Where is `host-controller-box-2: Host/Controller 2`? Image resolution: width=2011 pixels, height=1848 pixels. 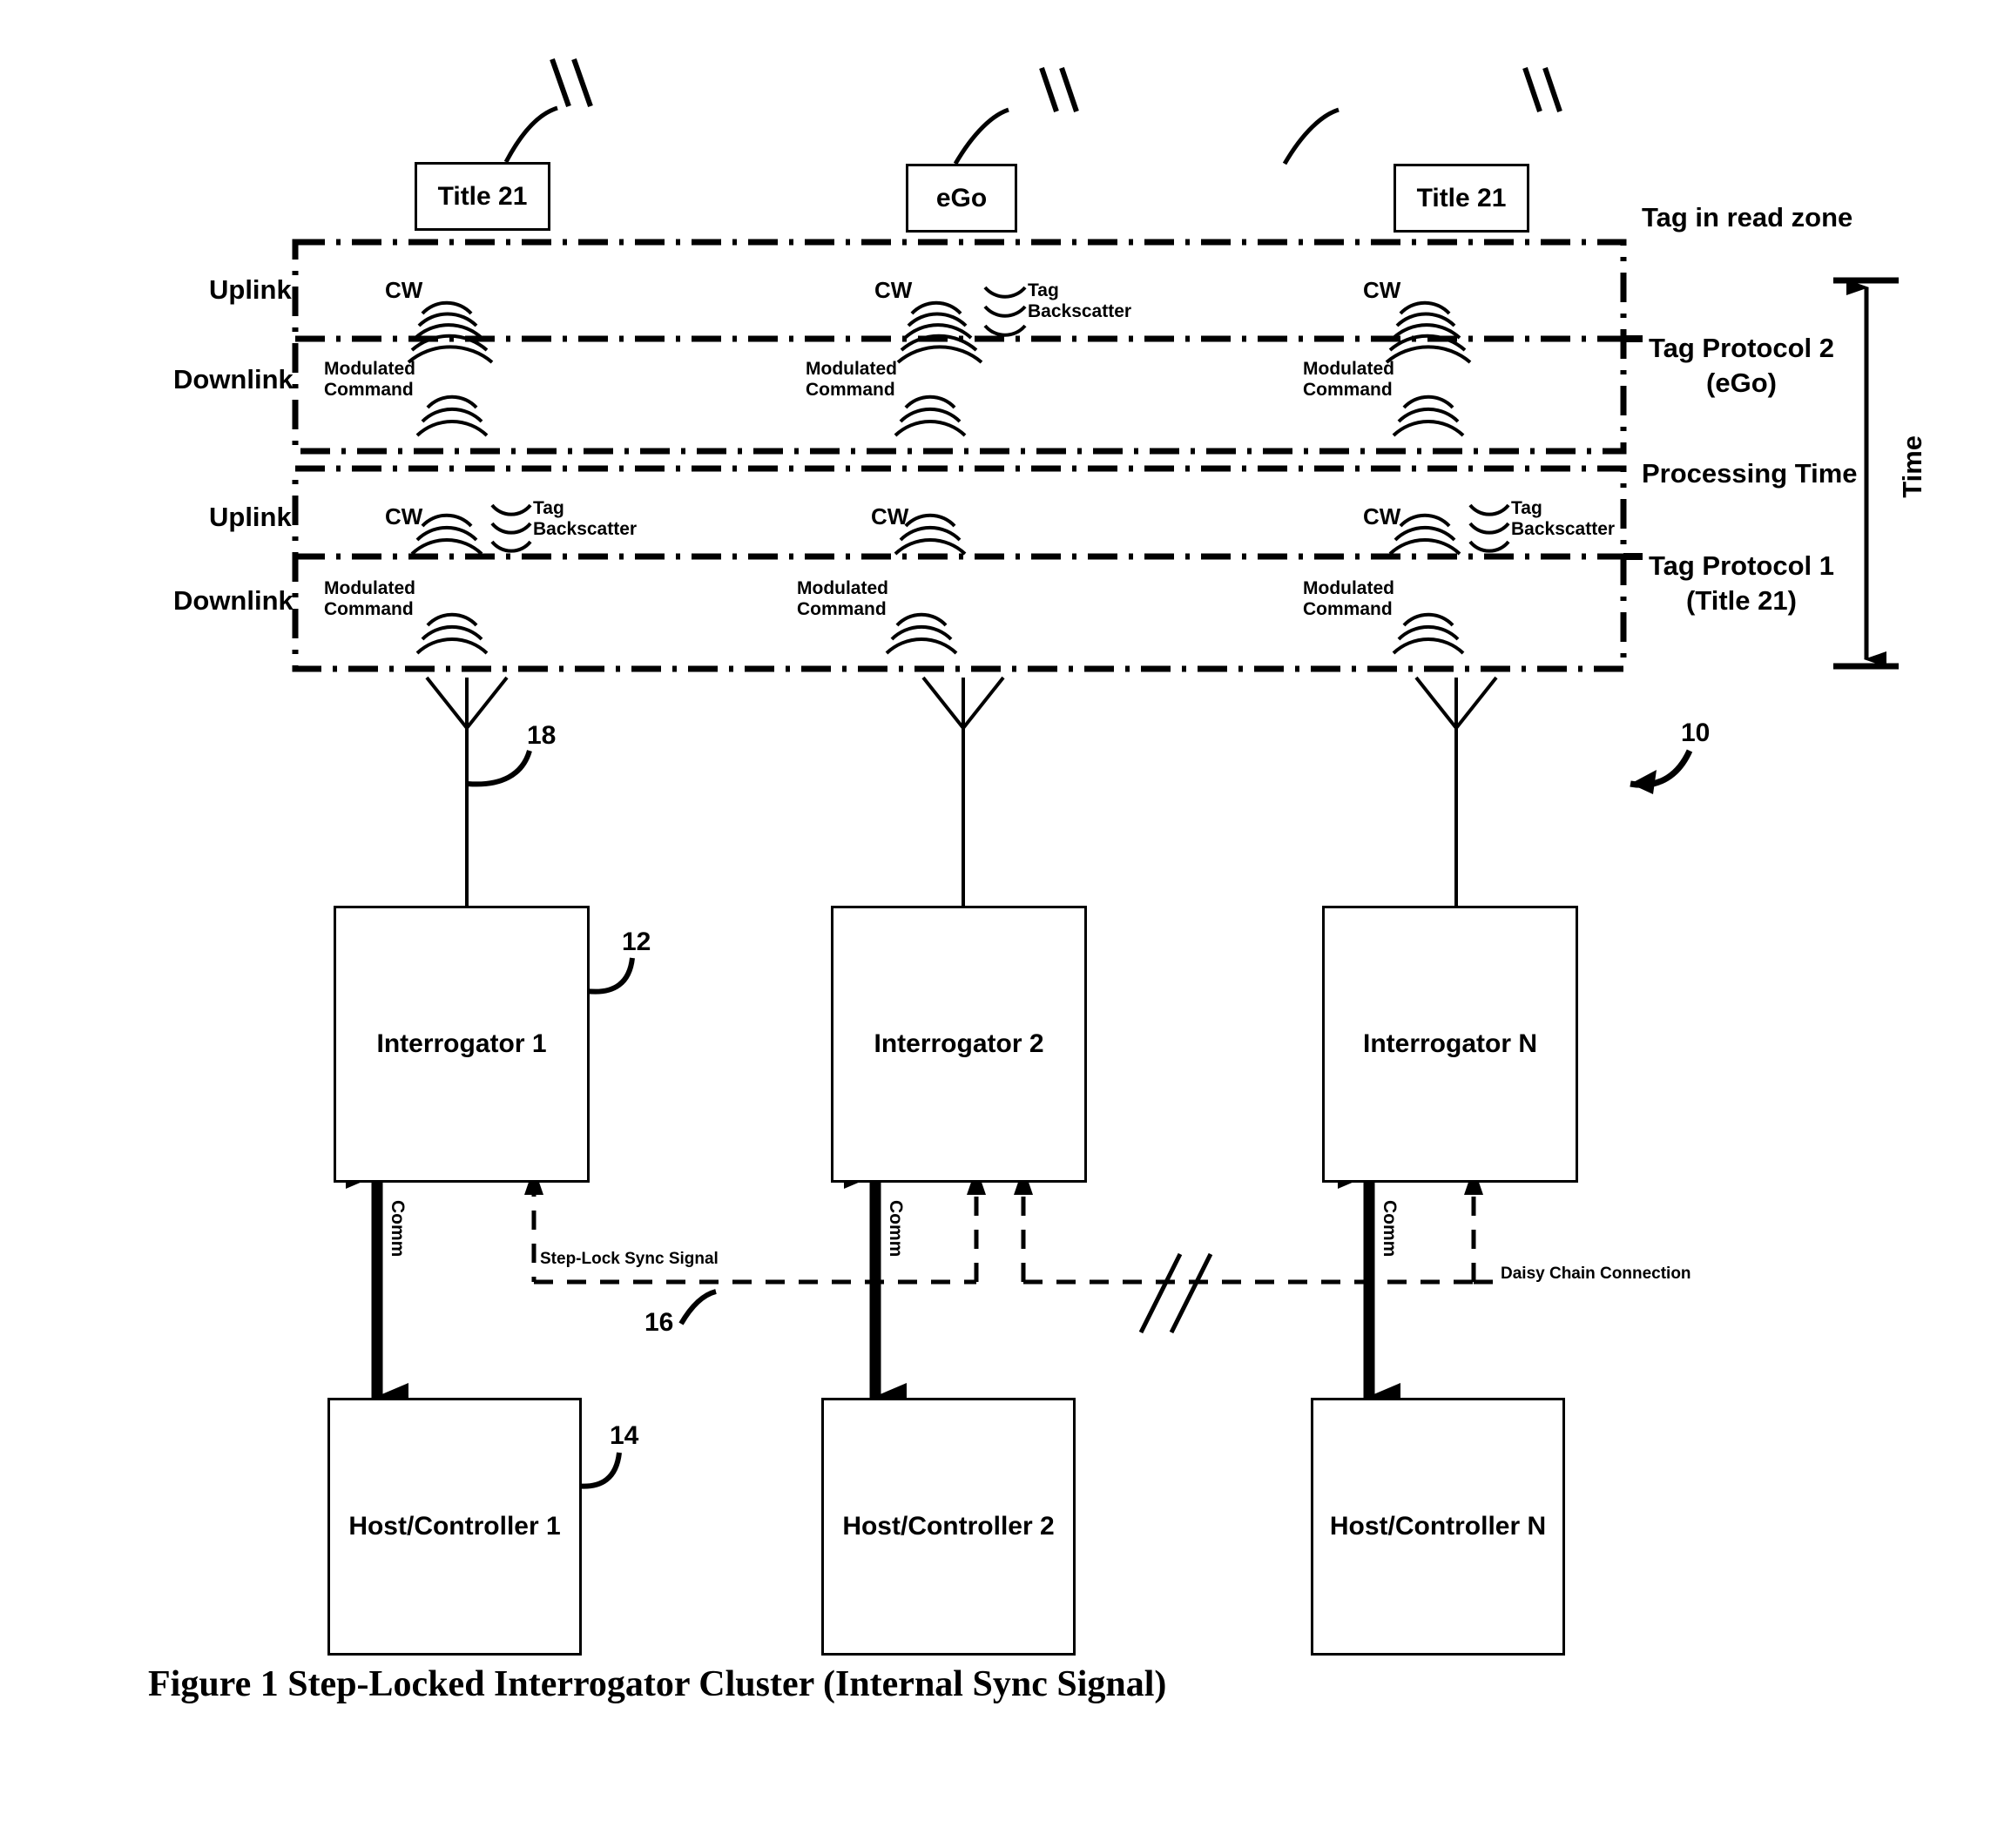
host-controller-box-2: Host/Controller 2 is located at coordinates (948, 1527).